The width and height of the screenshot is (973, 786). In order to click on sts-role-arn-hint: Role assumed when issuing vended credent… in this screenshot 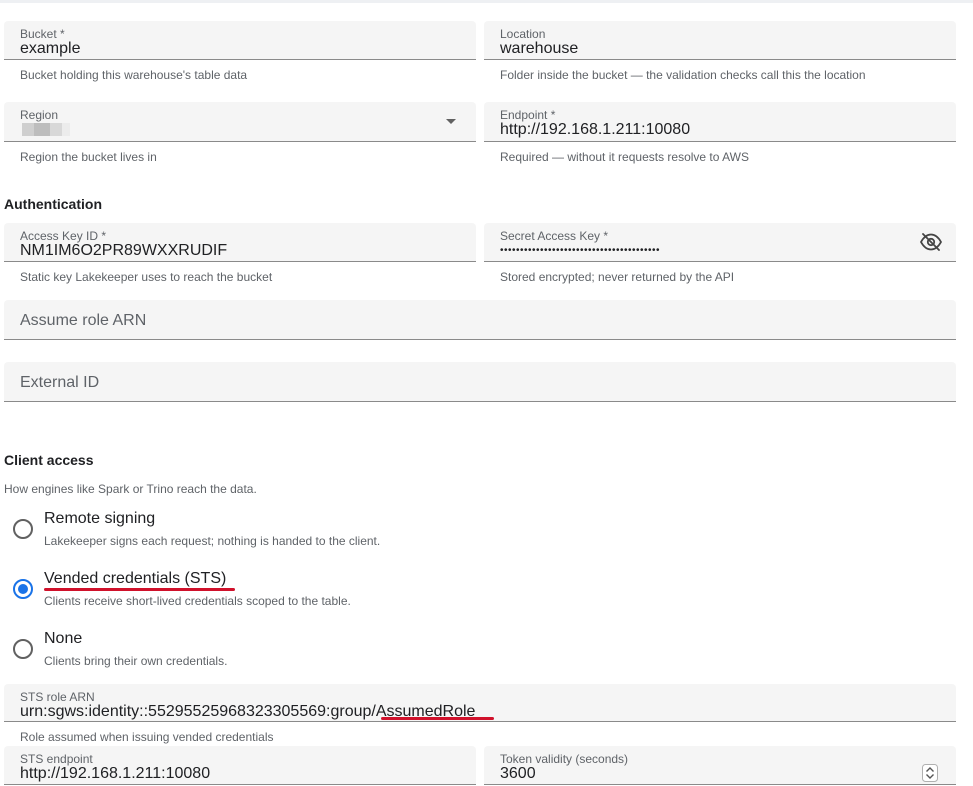, I will do `click(147, 737)`.